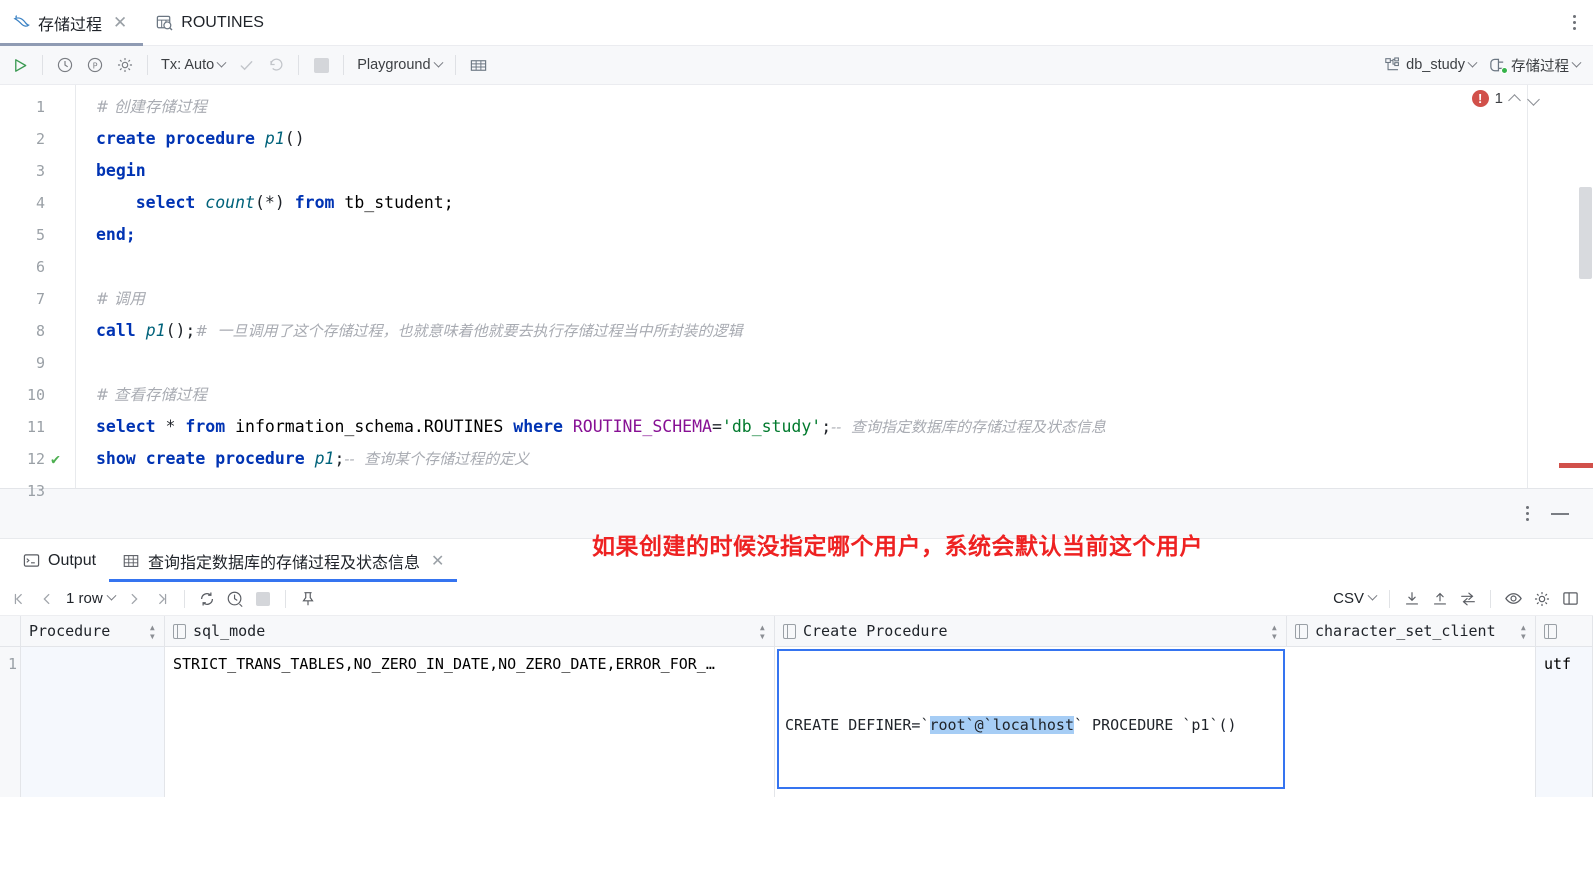  I want to click on line-number: 8, so click(40, 331).